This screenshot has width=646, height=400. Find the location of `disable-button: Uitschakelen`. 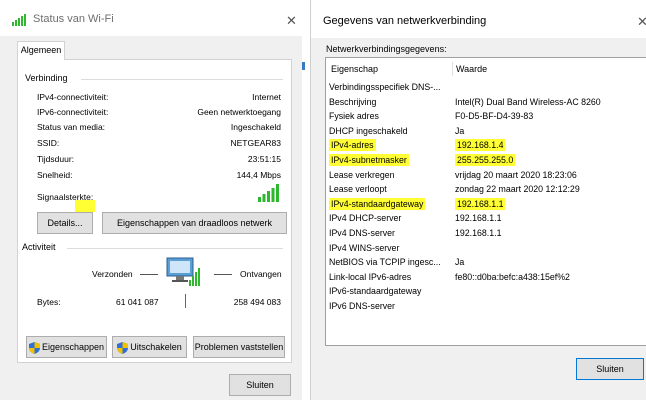

disable-button: Uitschakelen is located at coordinates (149, 347).